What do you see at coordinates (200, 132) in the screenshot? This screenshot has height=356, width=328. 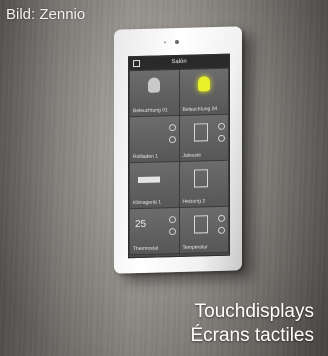 I see `shutter-icon` at bounding box center [200, 132].